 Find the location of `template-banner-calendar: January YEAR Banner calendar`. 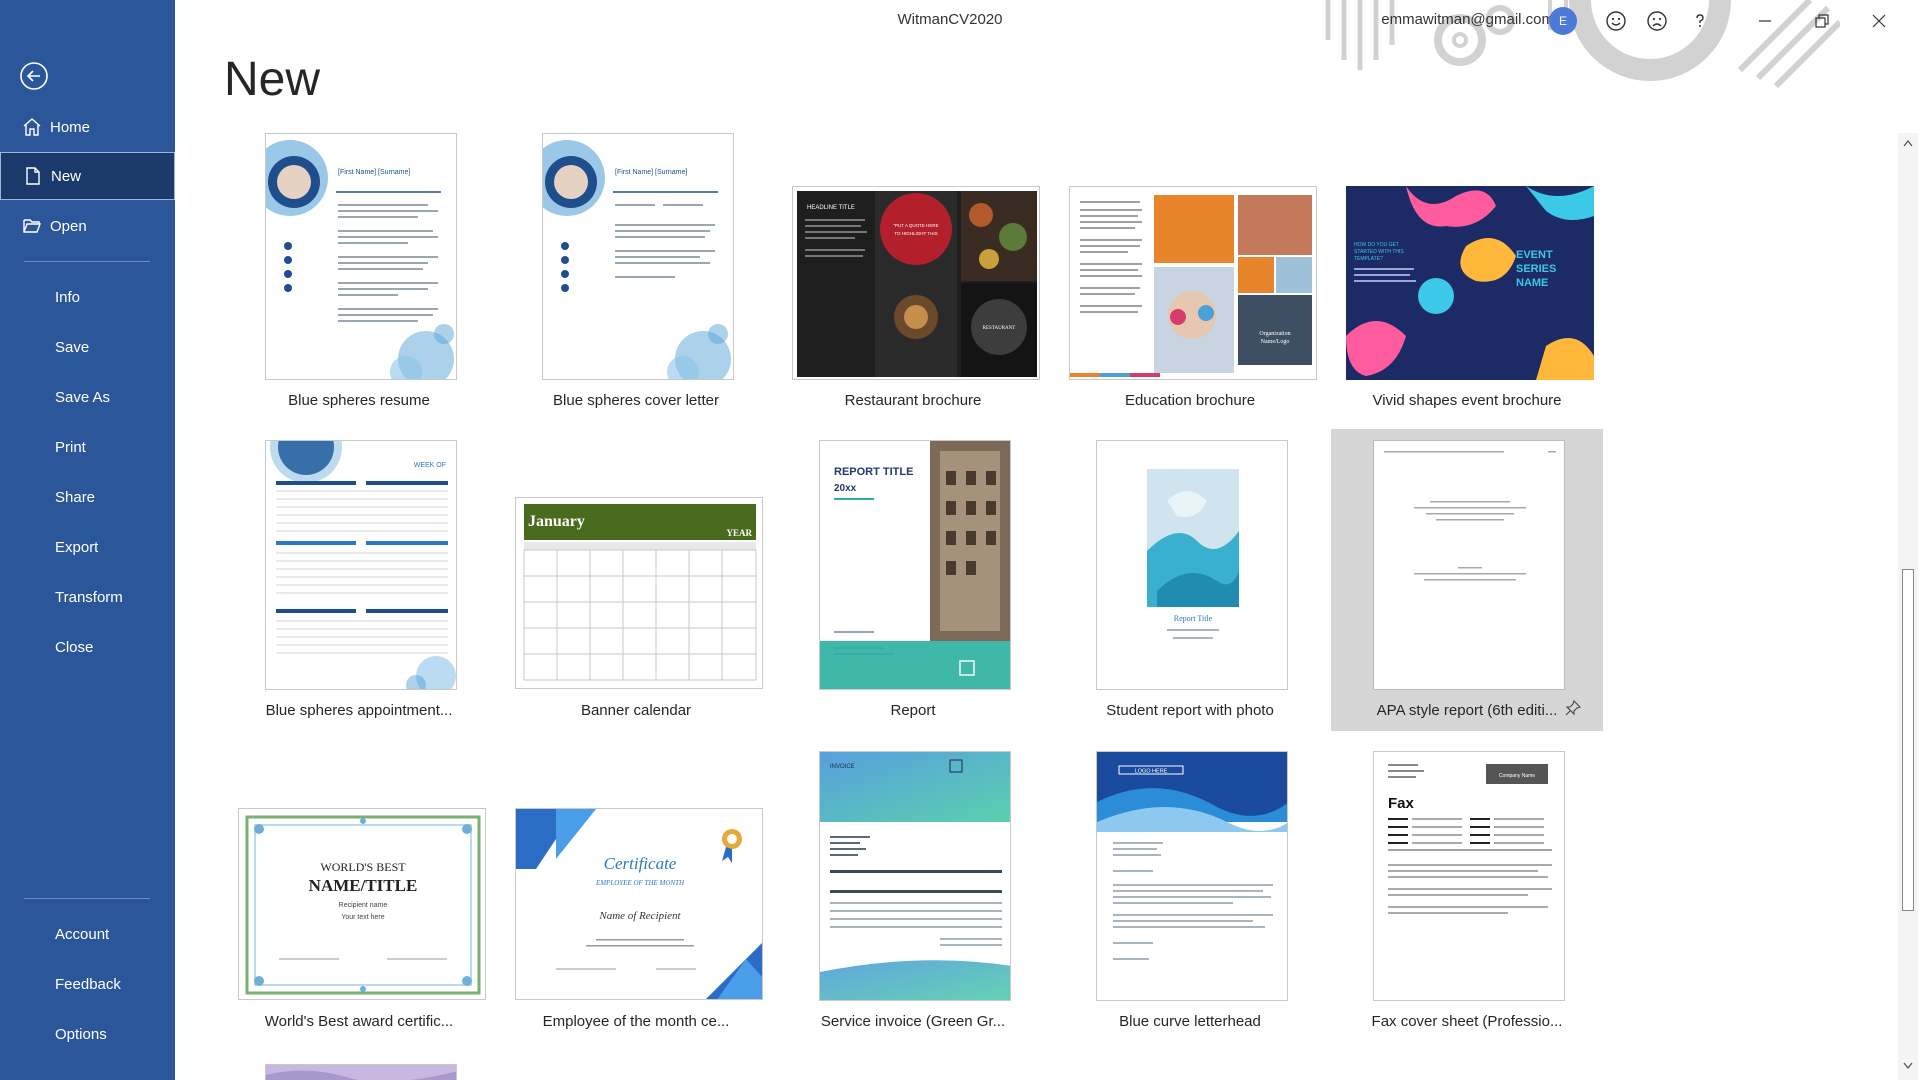

template-banner-calendar: January YEAR Banner calendar is located at coordinates (636, 582).